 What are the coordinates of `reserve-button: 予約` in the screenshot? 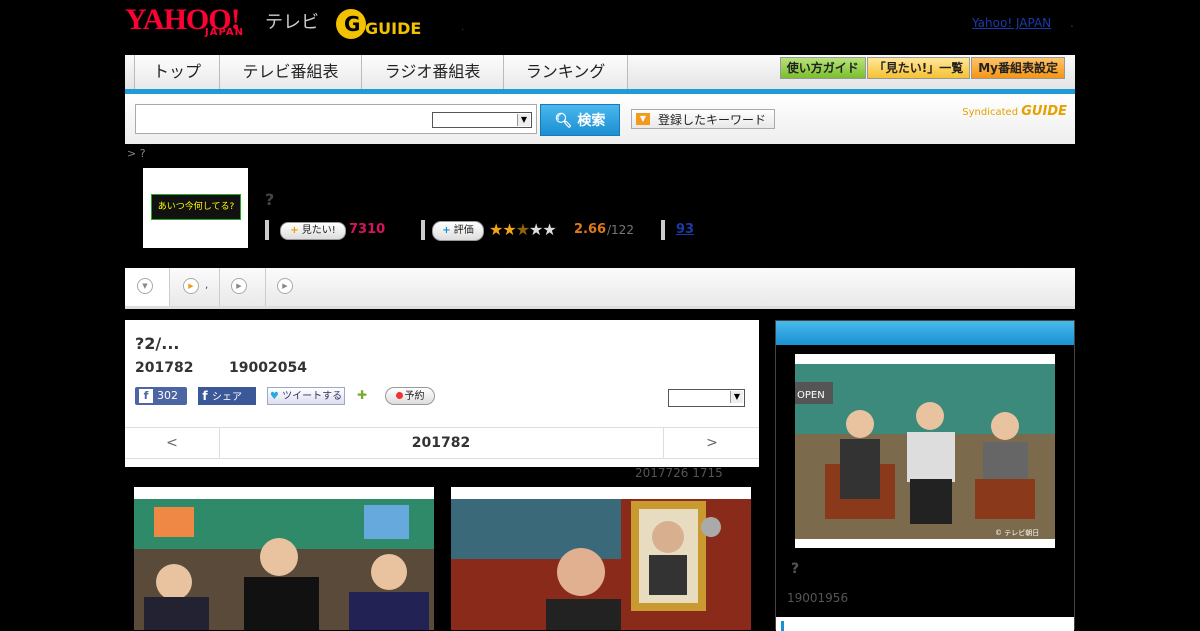 It's located at (410, 396).